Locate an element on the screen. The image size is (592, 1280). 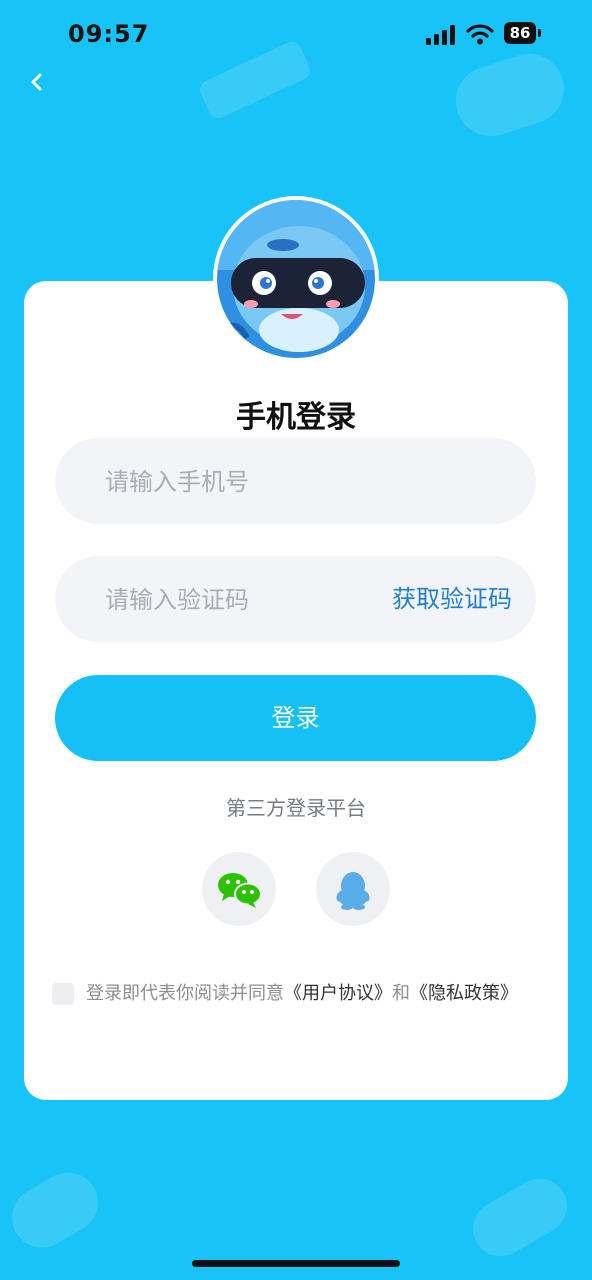
privacy-policy-link: 《隐私政策》 is located at coordinates (464, 993).